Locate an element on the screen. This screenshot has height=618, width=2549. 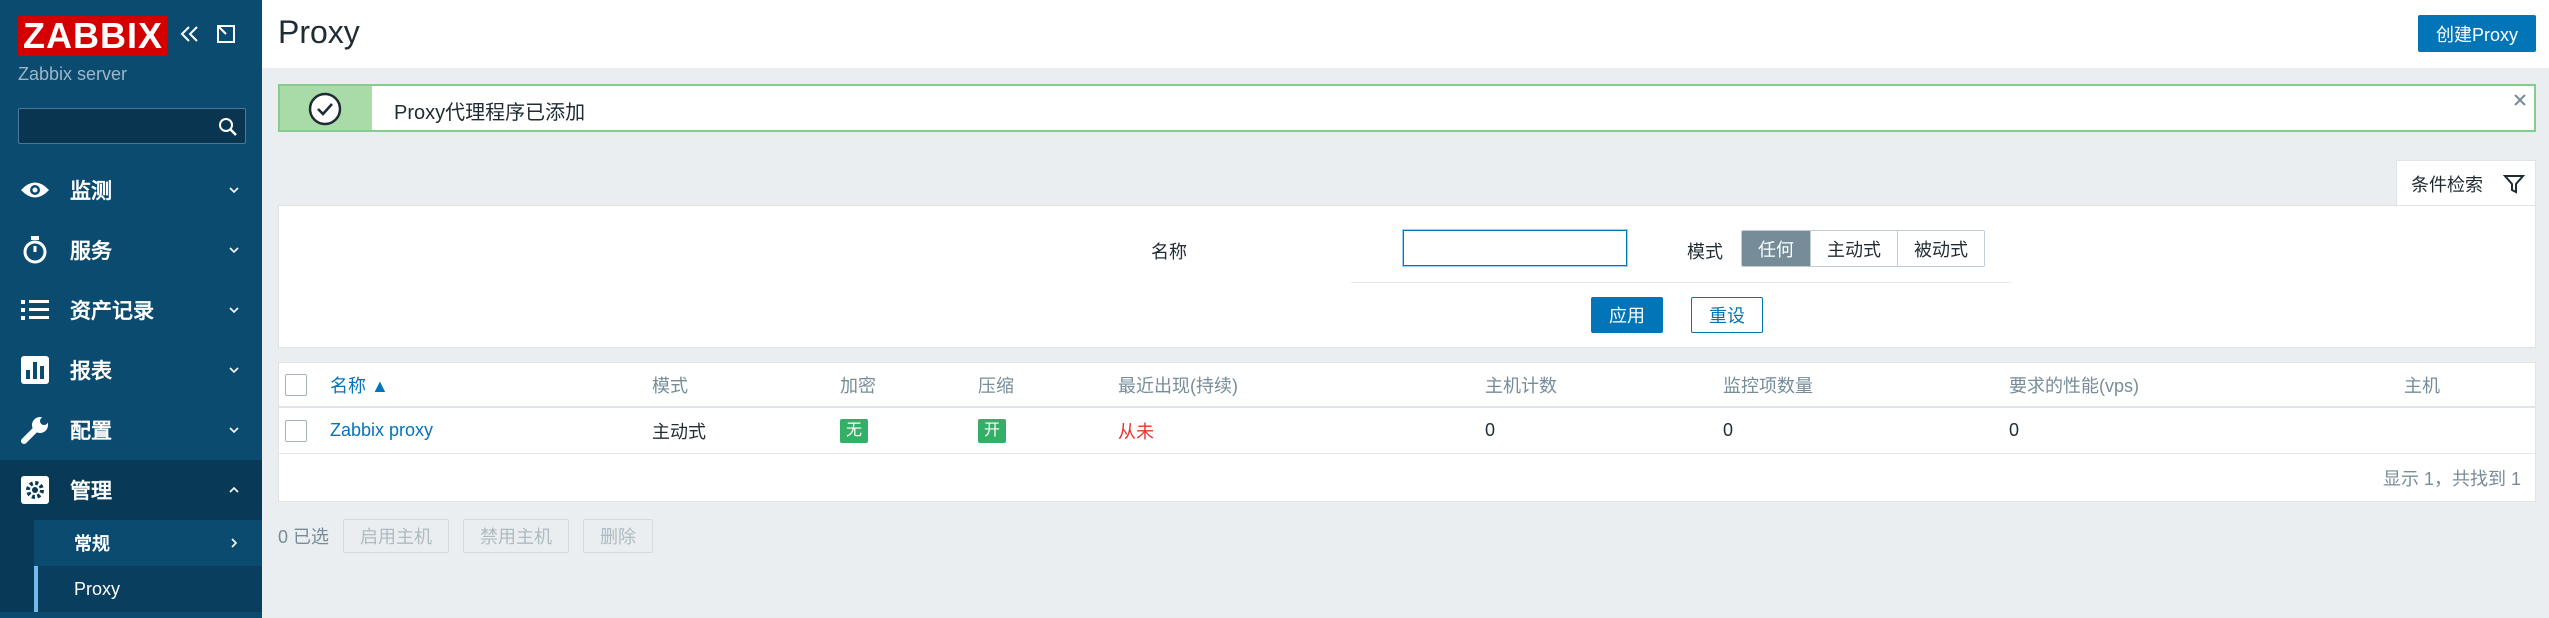
menu-item-label: 配置 is located at coordinates (91, 431).